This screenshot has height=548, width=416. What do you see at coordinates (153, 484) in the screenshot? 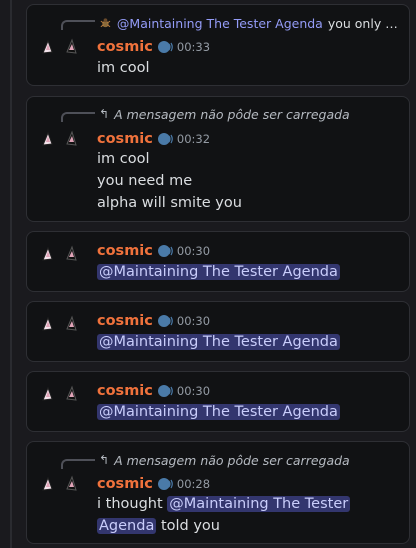
I see `message-header: cosmic 00:28` at bounding box center [153, 484].